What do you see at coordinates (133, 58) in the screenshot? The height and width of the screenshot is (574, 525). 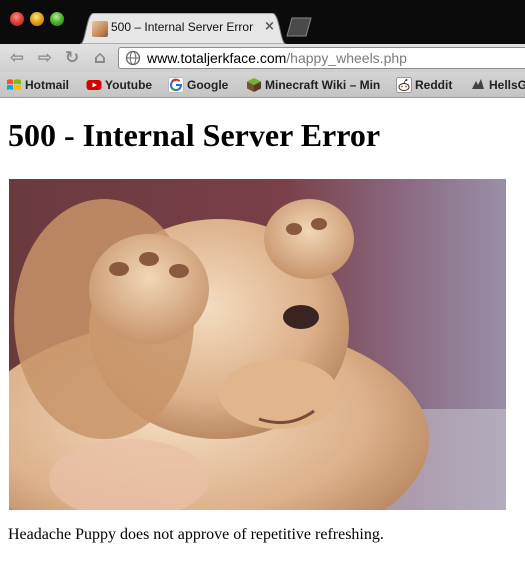 I see `globe-icon` at bounding box center [133, 58].